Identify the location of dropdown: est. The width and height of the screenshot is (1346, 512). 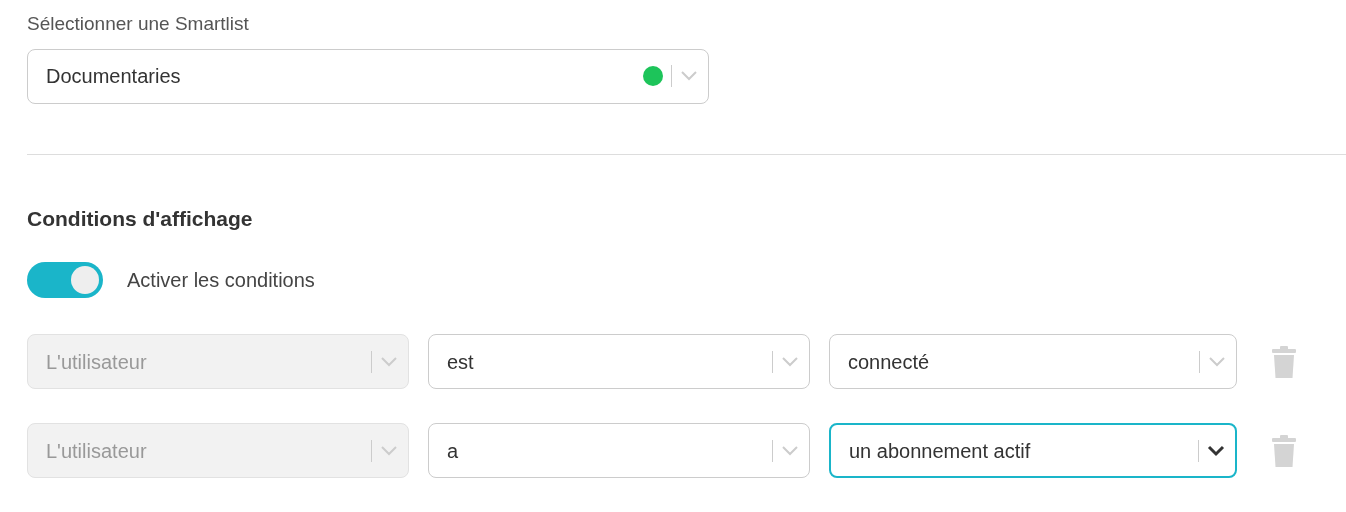
(619, 361).